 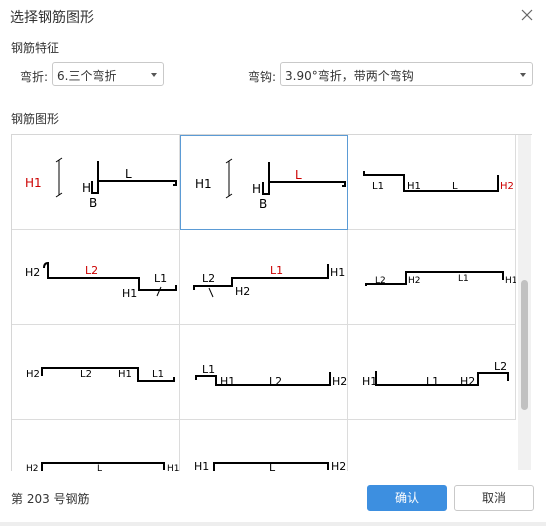 What do you see at coordinates (35, 48) in the screenshot?
I see `features-section-label: 钢筋特征` at bounding box center [35, 48].